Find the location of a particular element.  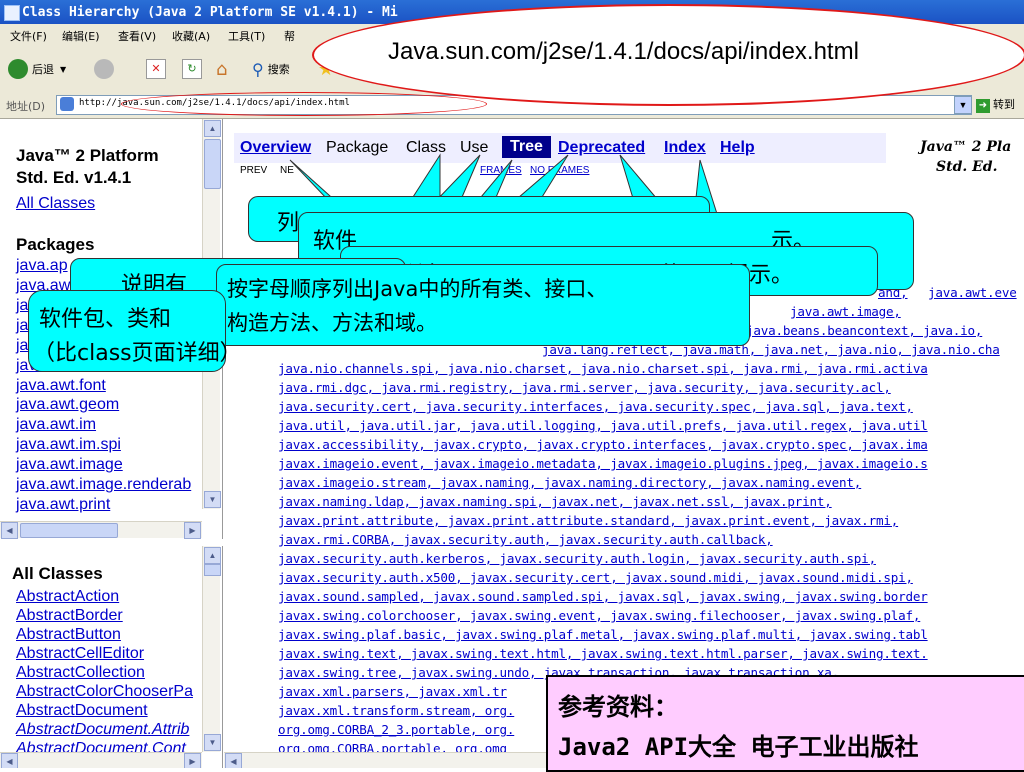

refresh-button: ↻ is located at coordinates (192, 69).